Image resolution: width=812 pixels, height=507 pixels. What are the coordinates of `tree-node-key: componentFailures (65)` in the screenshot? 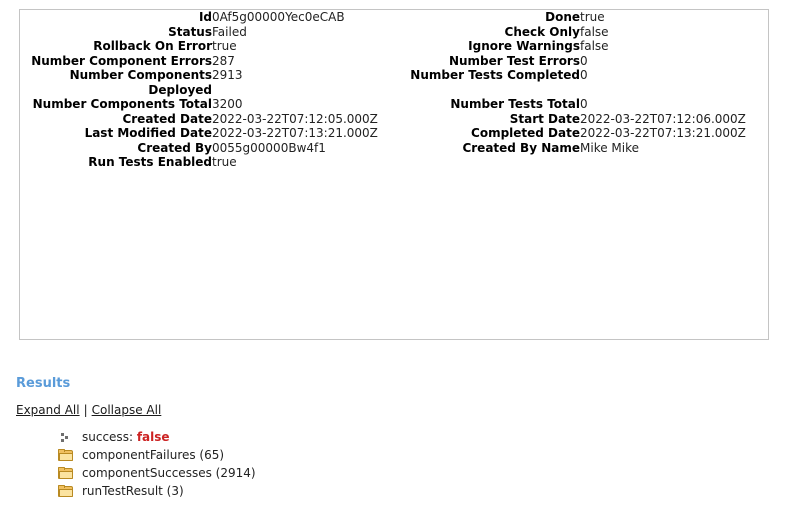 It's located at (153, 455).